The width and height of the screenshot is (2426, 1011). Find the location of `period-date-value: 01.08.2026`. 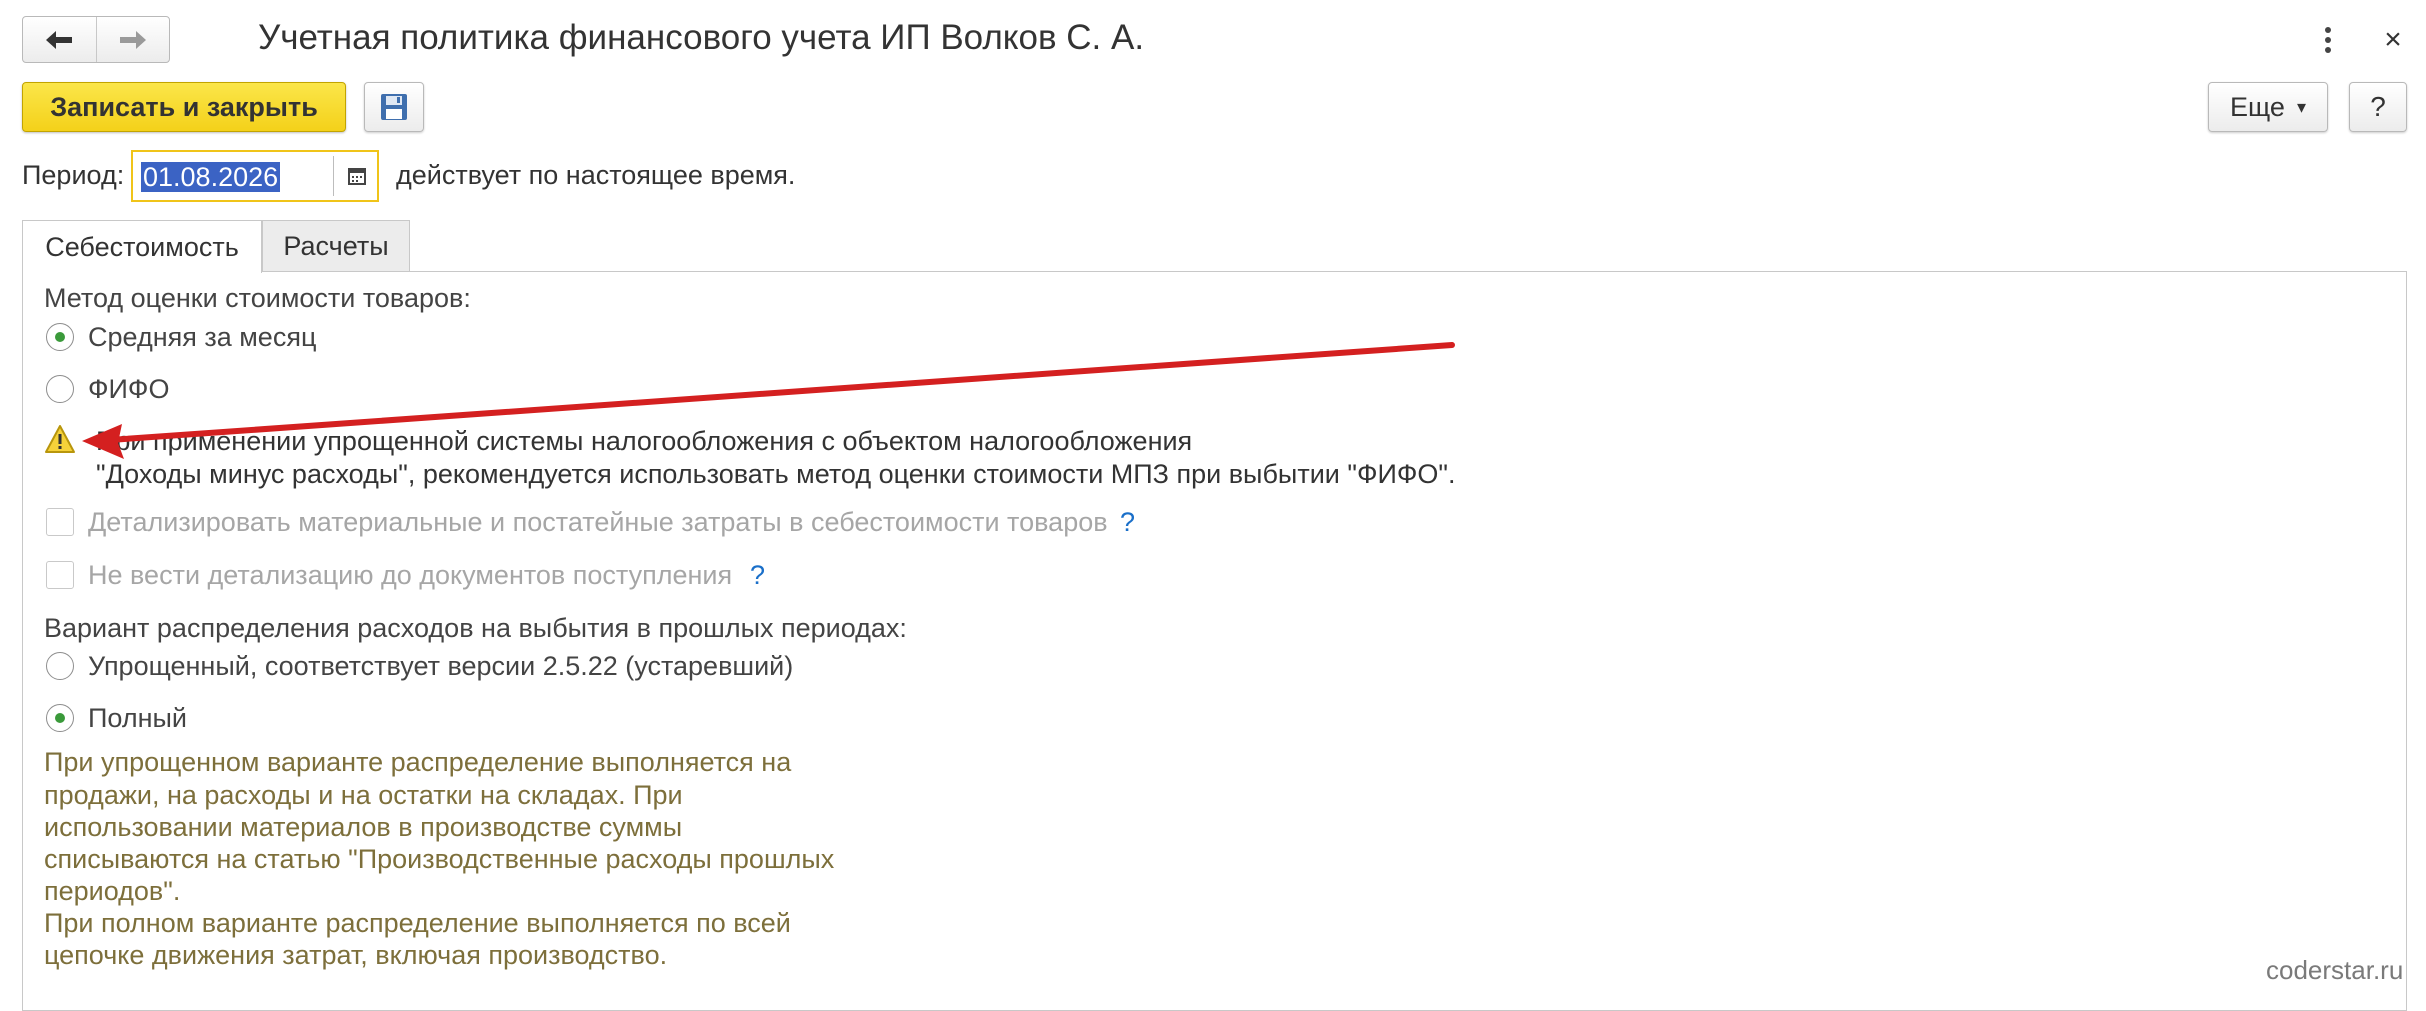

period-date-value: 01.08.2026 is located at coordinates (211, 177).